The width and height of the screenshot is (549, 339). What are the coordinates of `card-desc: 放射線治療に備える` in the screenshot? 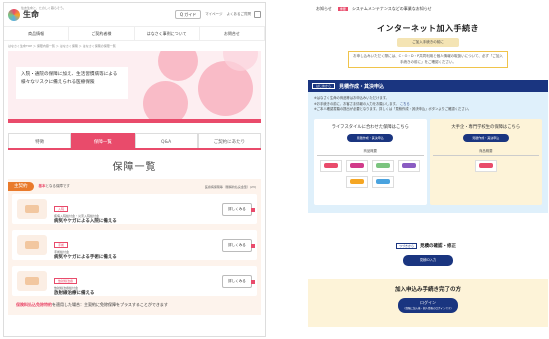 It's located at (74, 293).